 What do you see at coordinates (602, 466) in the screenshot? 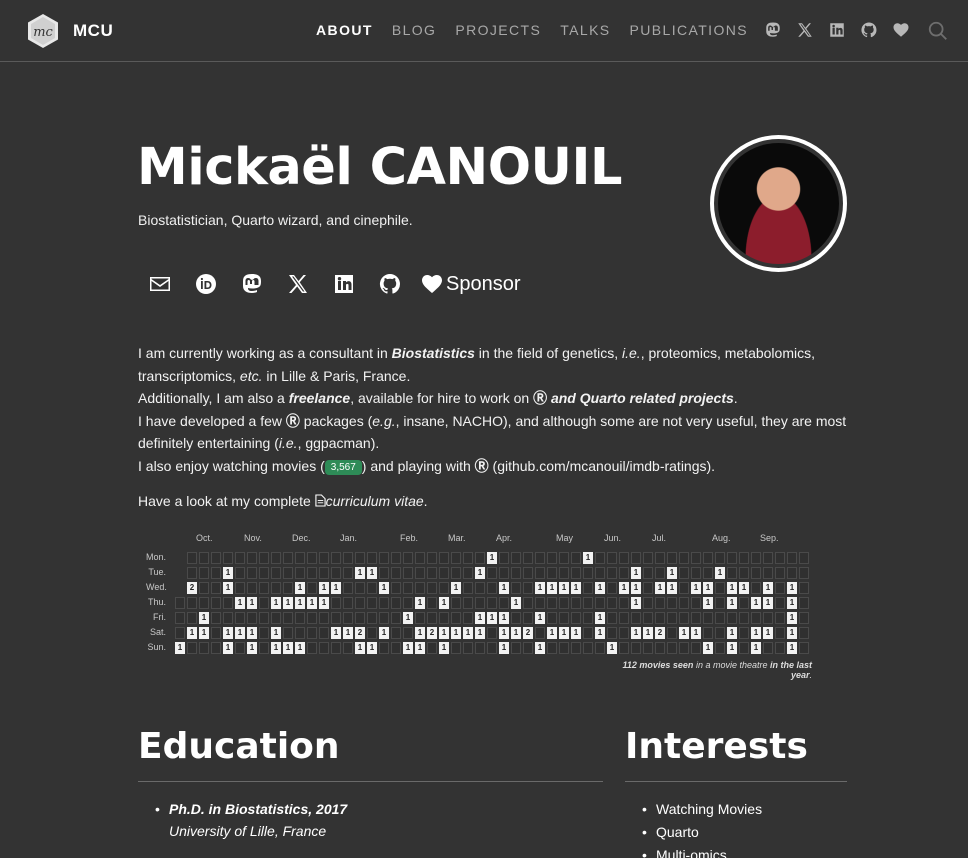
I see `imdb-ratings-link: (github.com/mcanouil/imdb-ratings).` at bounding box center [602, 466].